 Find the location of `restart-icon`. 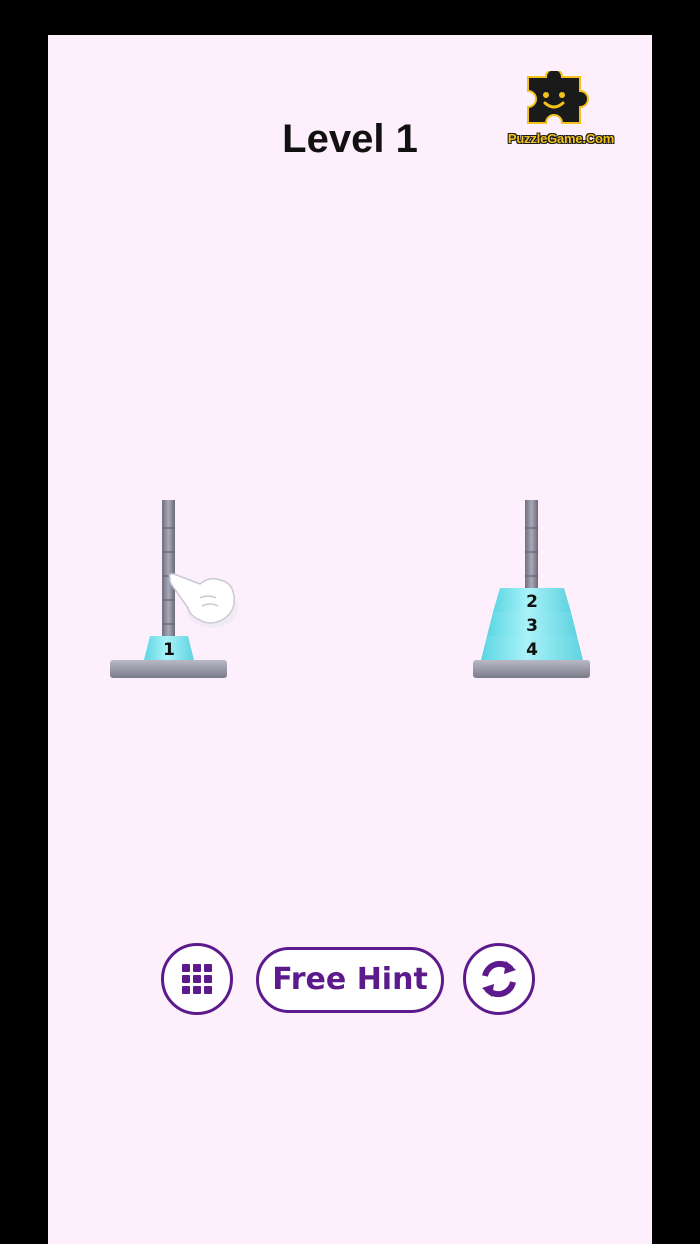

restart-icon is located at coordinates (499, 979).